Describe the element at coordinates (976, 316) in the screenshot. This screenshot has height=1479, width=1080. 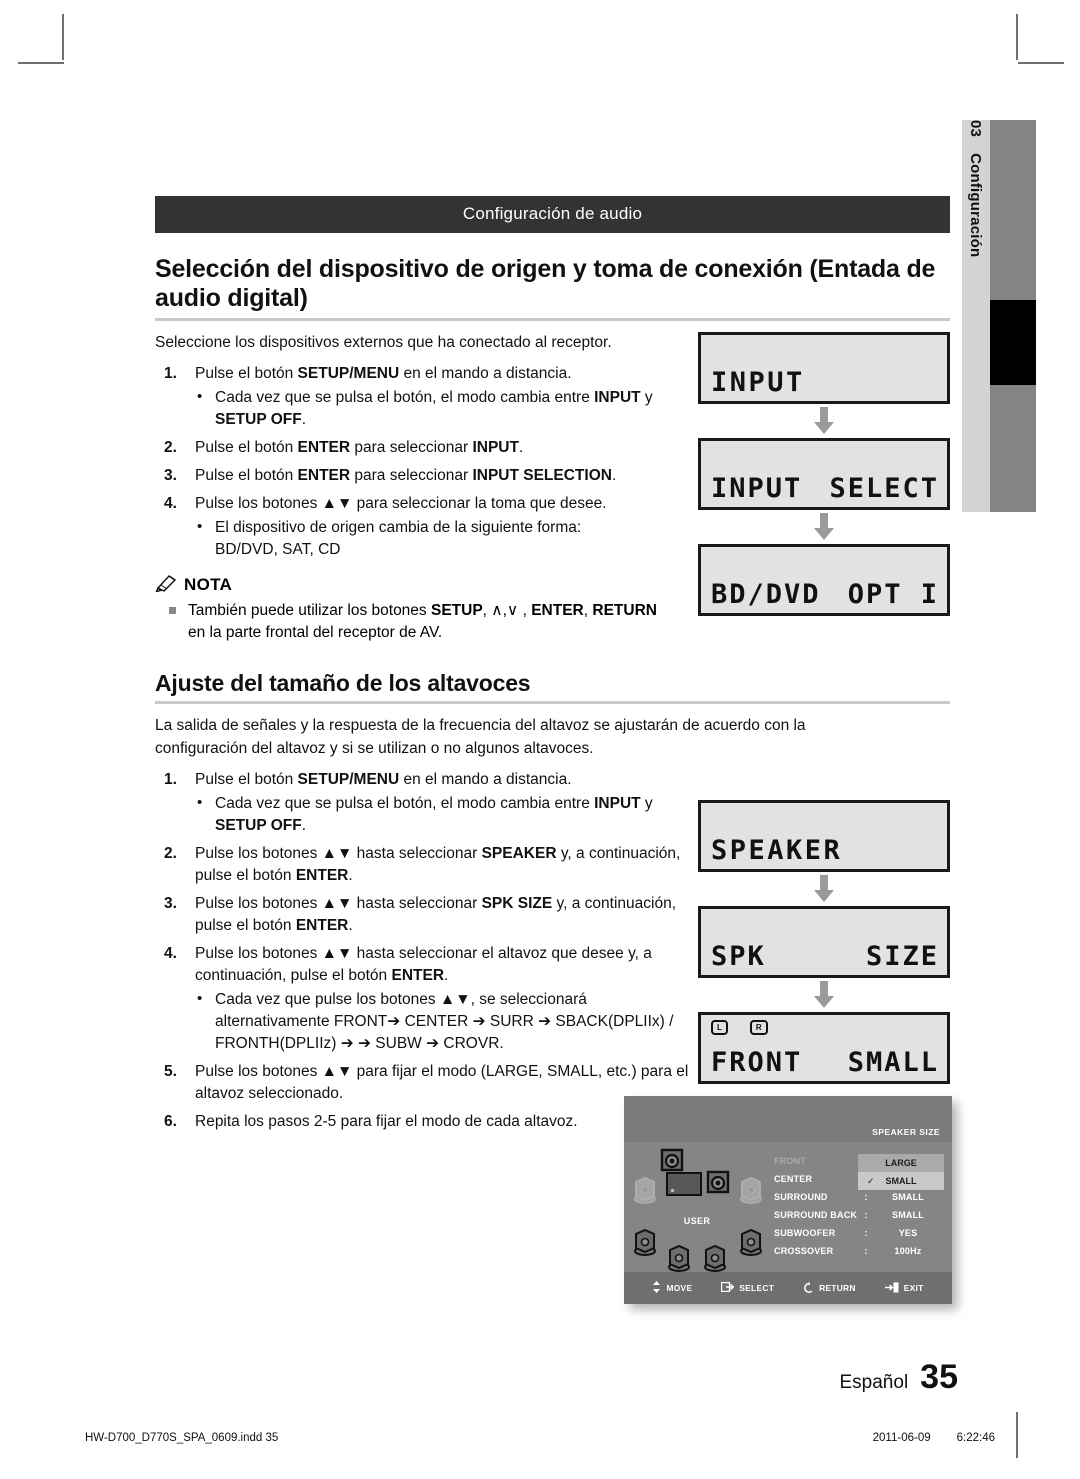
I see `side-tab-text: 03 Configuración` at that location.